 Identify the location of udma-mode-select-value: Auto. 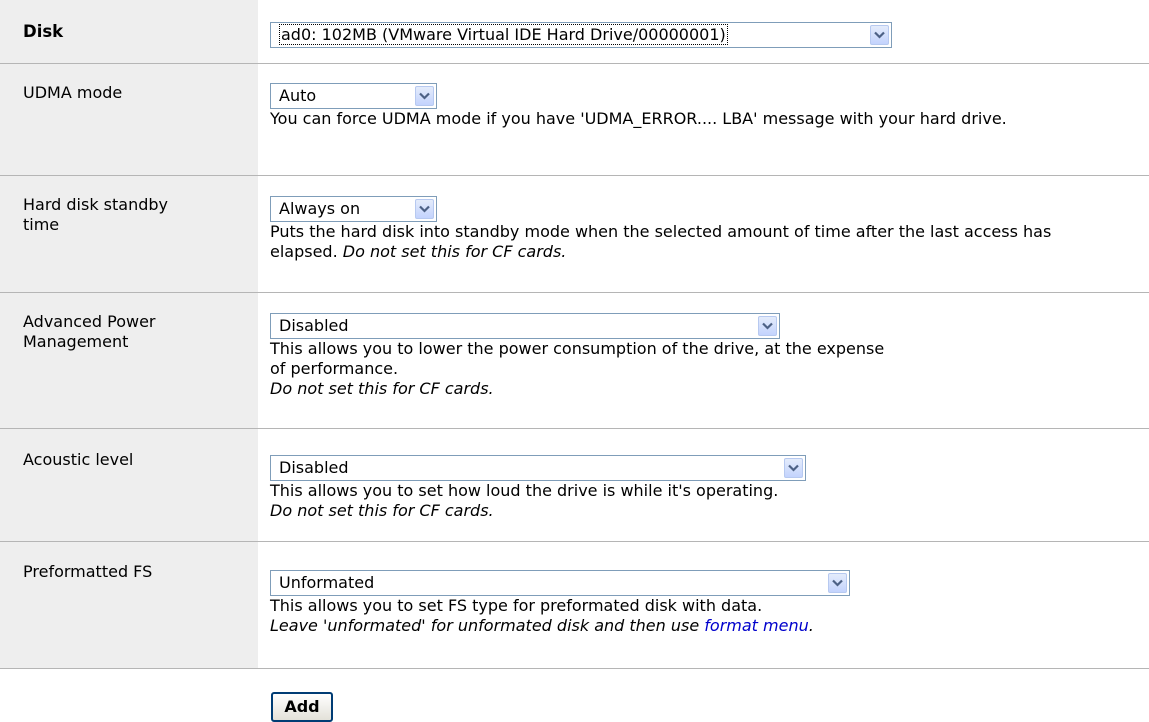
(298, 95).